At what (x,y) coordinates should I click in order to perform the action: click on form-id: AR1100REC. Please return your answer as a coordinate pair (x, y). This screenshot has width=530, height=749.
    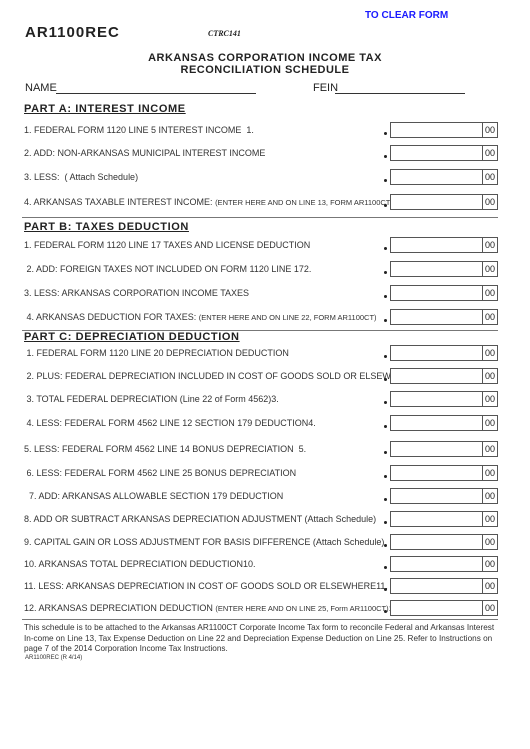
    Looking at the image, I should click on (72, 32).